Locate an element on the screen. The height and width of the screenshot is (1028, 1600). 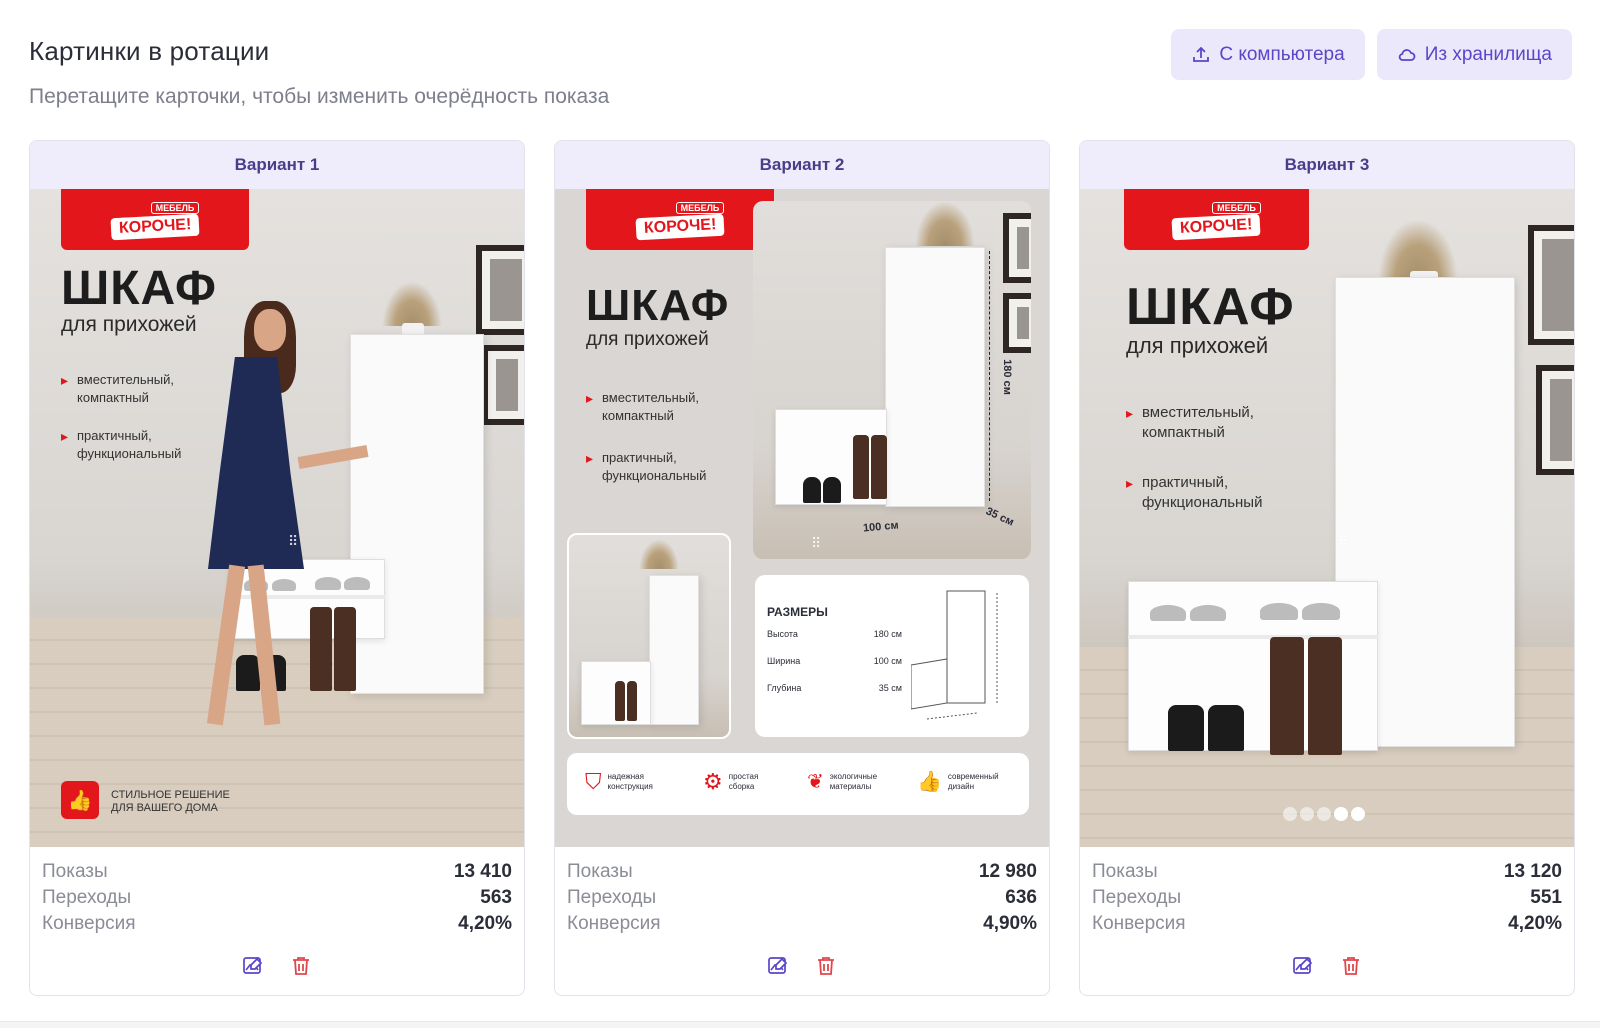
creative-bullet-2: практичный, функциональный is located at coordinates (126, 445).